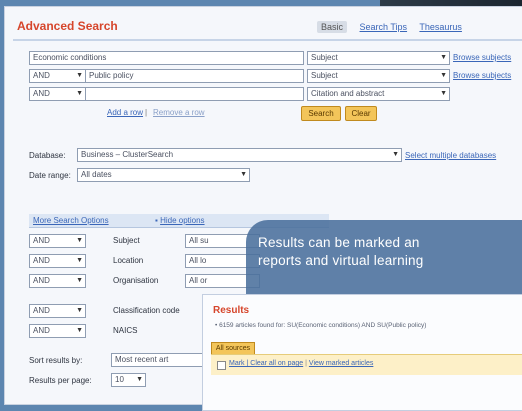  I want to click on per-page-value: 10, so click(119, 379).